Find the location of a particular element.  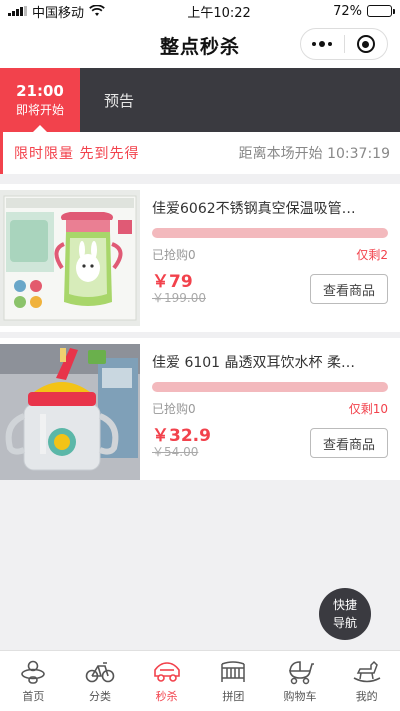

car-icon is located at coordinates (167, 672).